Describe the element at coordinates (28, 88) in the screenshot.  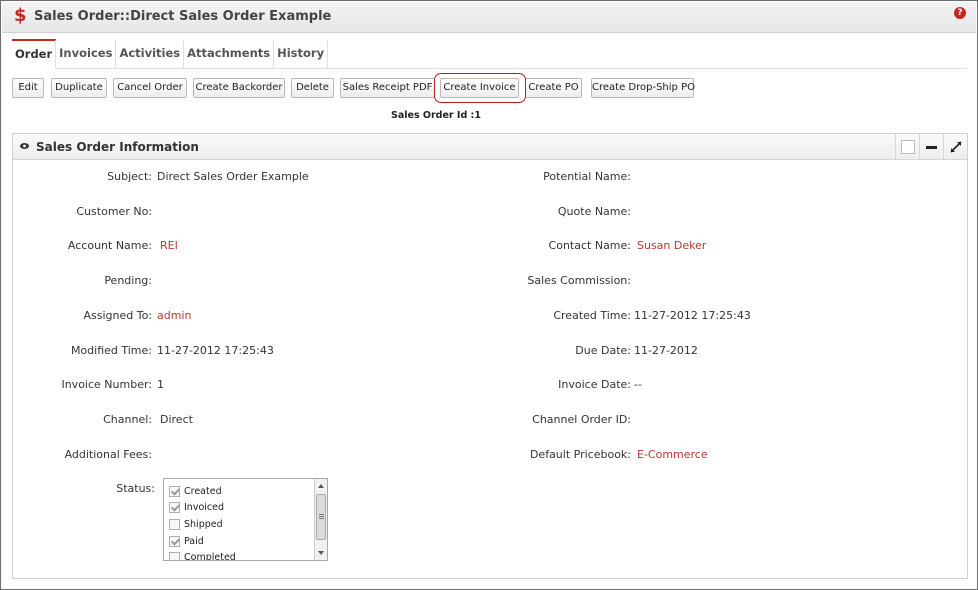
I see `edit-button: Edit` at that location.